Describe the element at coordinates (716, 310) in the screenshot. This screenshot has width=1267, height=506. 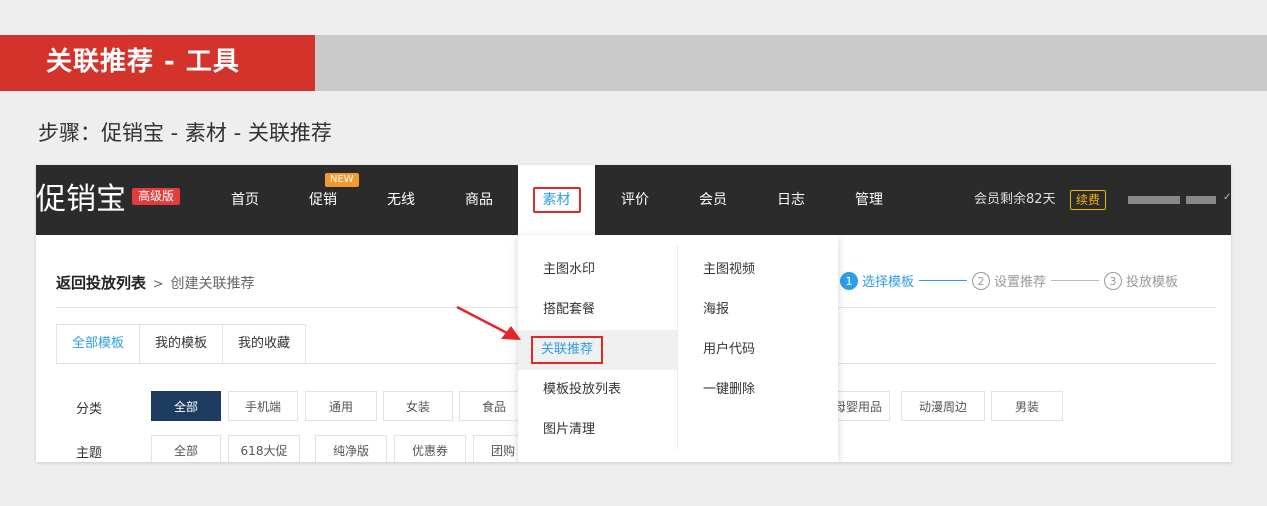
I see `menu-item-poster: 海报` at that location.